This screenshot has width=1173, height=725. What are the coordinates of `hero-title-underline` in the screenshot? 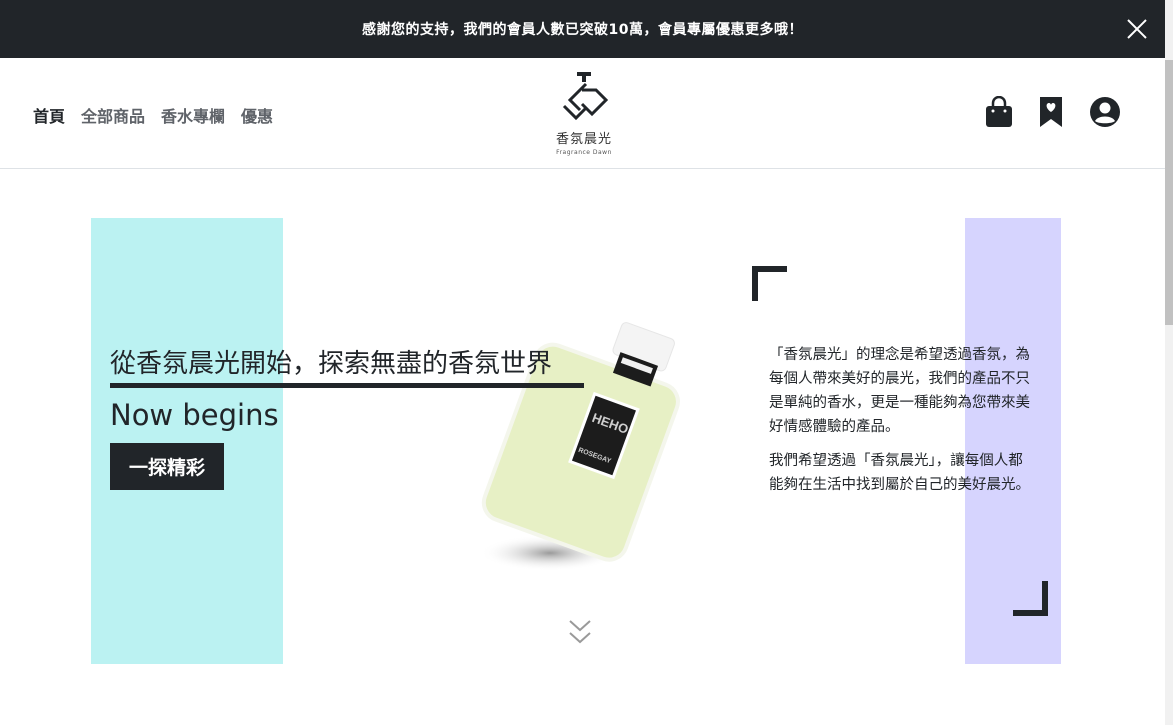 It's located at (347, 385).